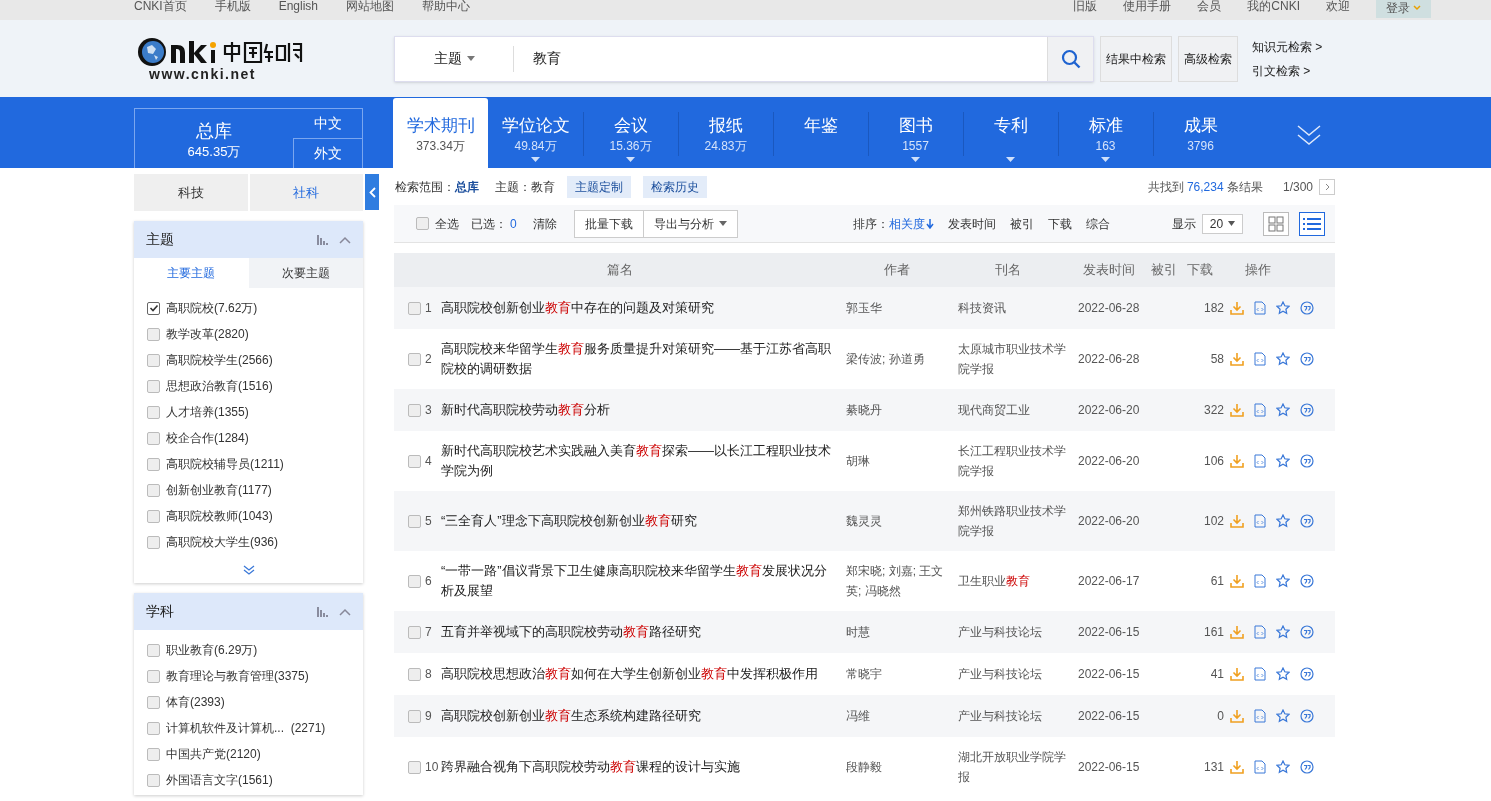 The width and height of the screenshot is (1491, 801). I want to click on journal-link: 卫生职业教育, so click(1015, 581).